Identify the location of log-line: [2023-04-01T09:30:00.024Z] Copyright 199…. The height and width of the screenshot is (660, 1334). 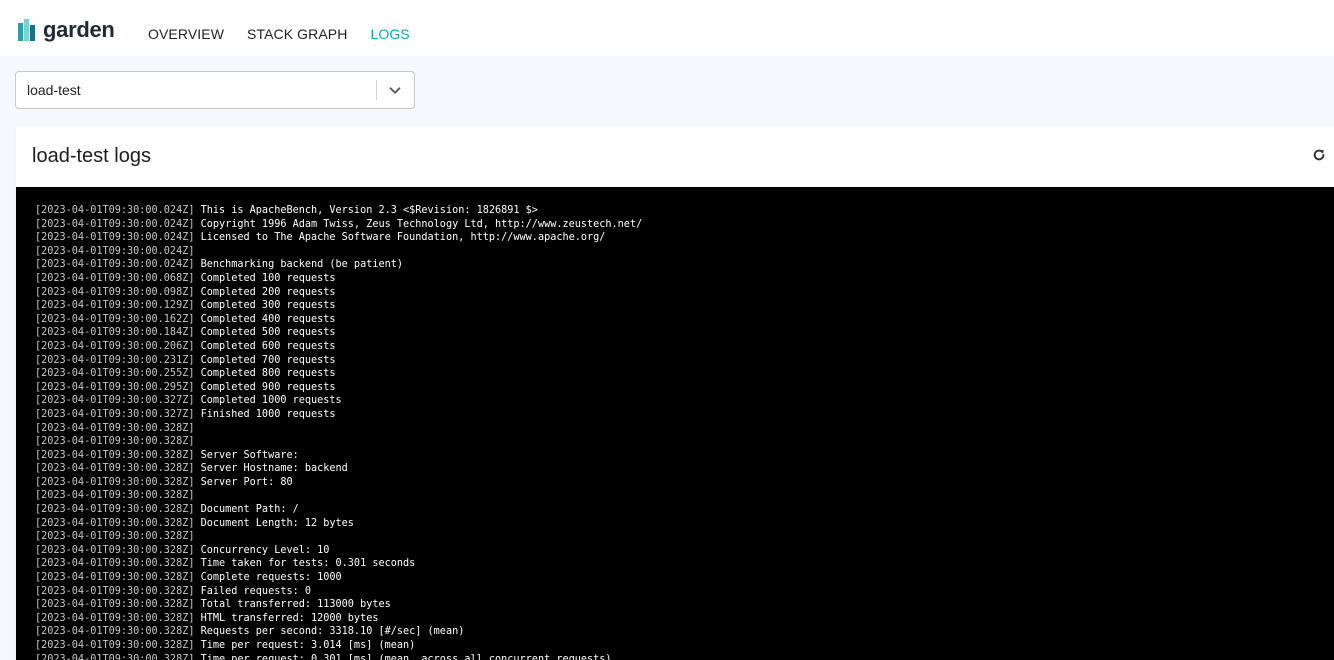
(338, 225).